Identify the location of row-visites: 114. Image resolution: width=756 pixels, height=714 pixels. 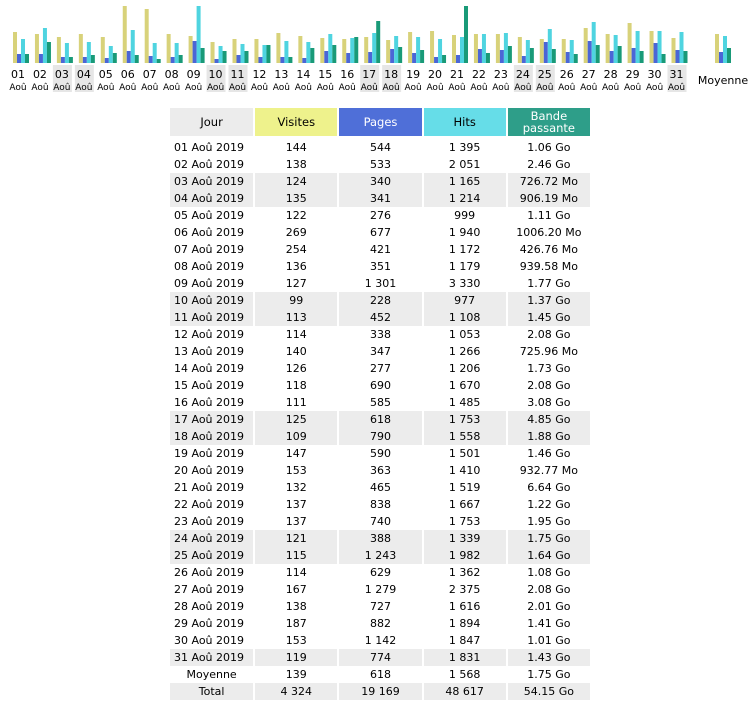
(296, 572).